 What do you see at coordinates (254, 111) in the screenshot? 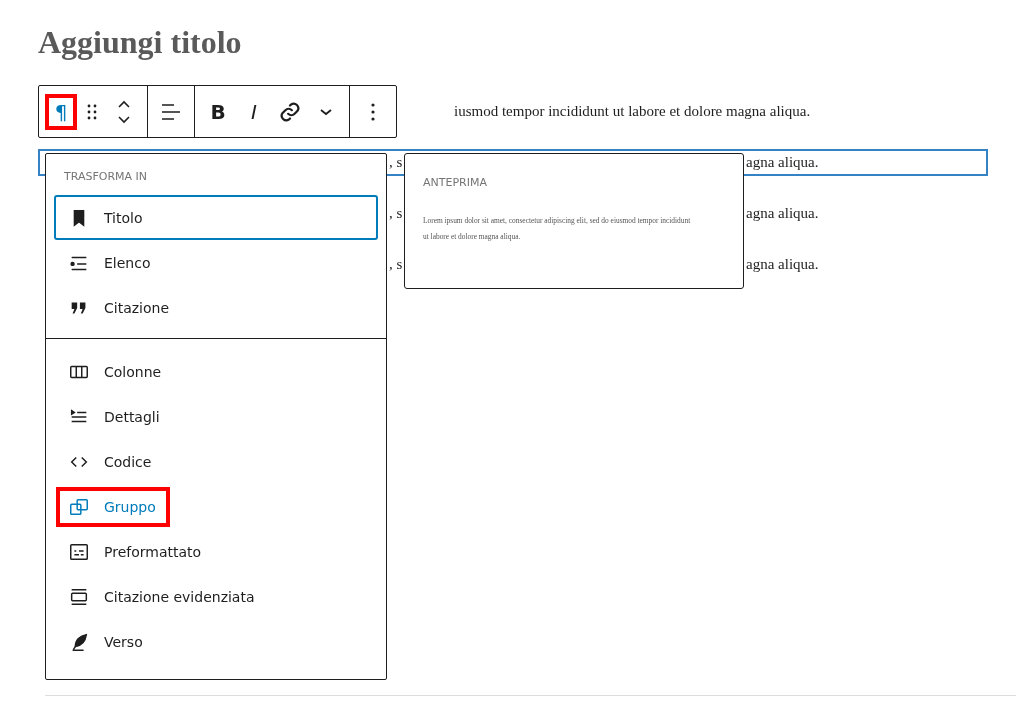
I see `italic-button: I` at bounding box center [254, 111].